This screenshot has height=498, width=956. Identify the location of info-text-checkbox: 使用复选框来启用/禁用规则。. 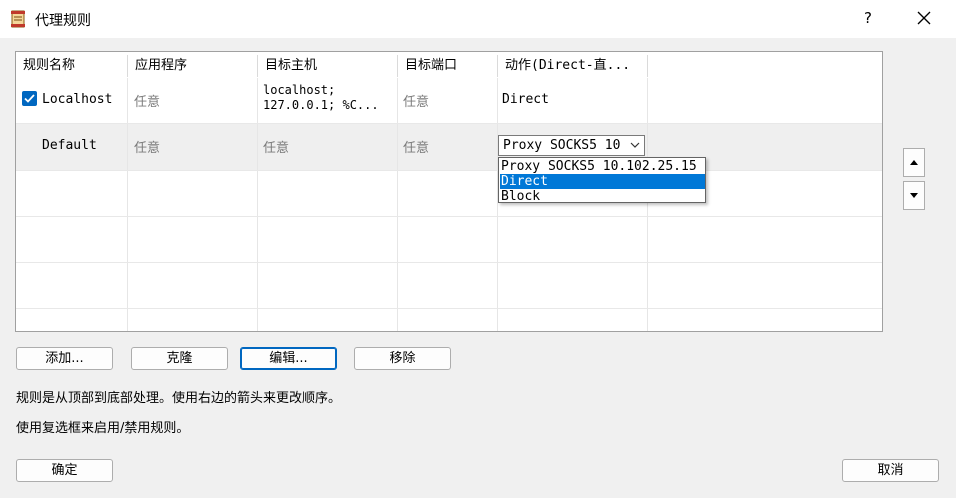
(103, 428).